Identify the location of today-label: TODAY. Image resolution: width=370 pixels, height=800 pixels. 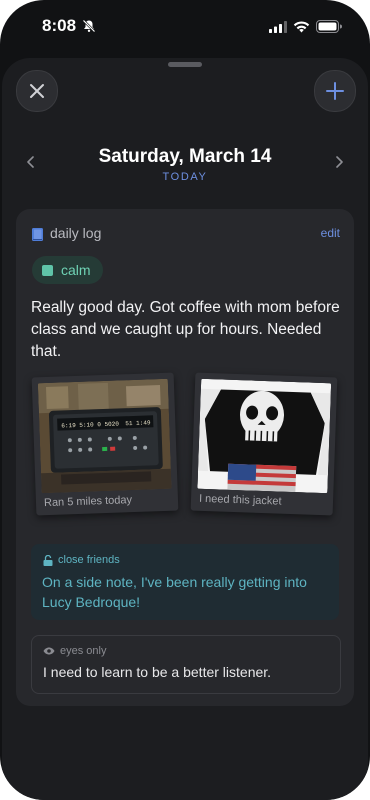
(185, 177).